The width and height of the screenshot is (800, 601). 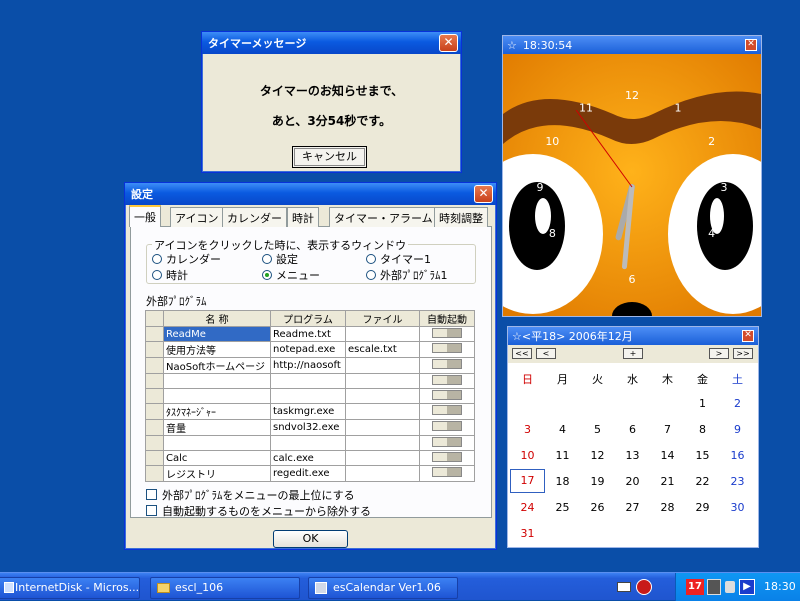 I want to click on tab-clock: 時計, so click(x=303, y=217).